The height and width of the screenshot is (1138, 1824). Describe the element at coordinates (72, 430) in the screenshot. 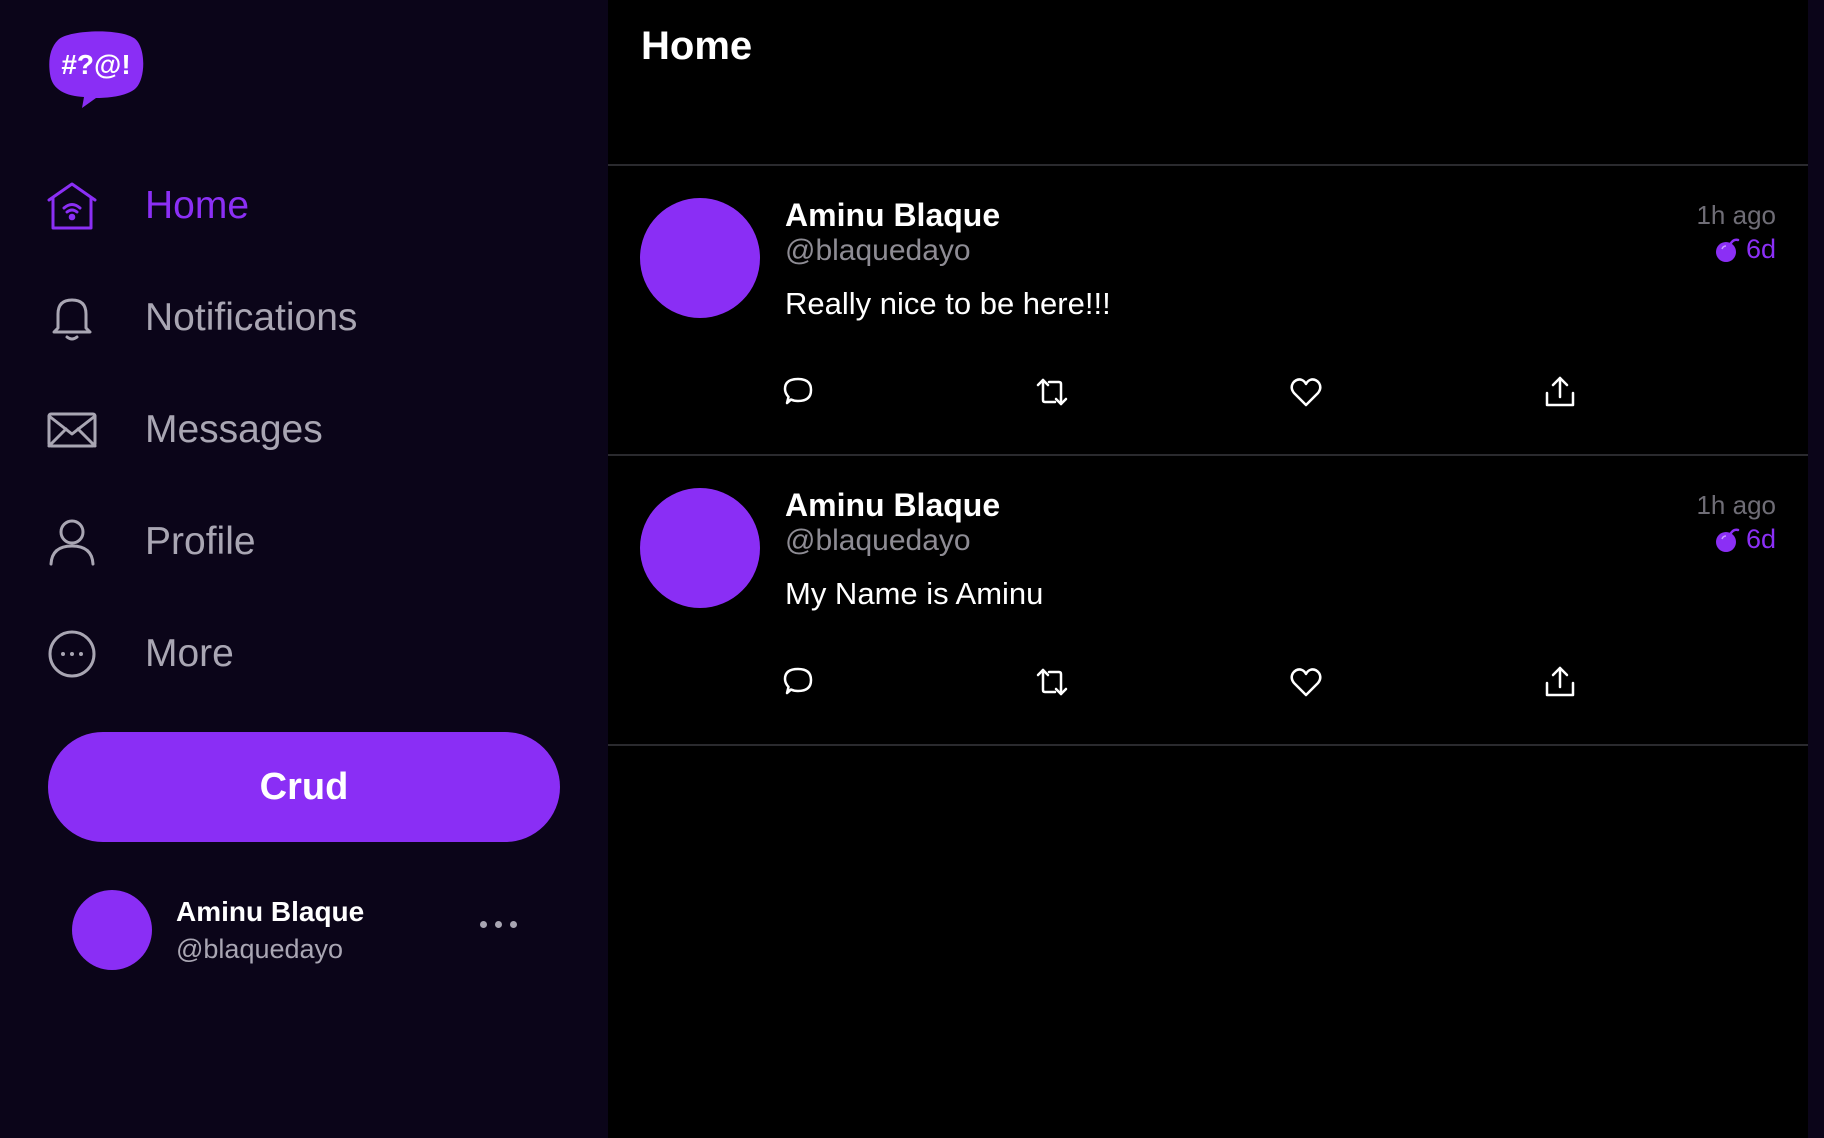

I see `envelope-icon` at that location.